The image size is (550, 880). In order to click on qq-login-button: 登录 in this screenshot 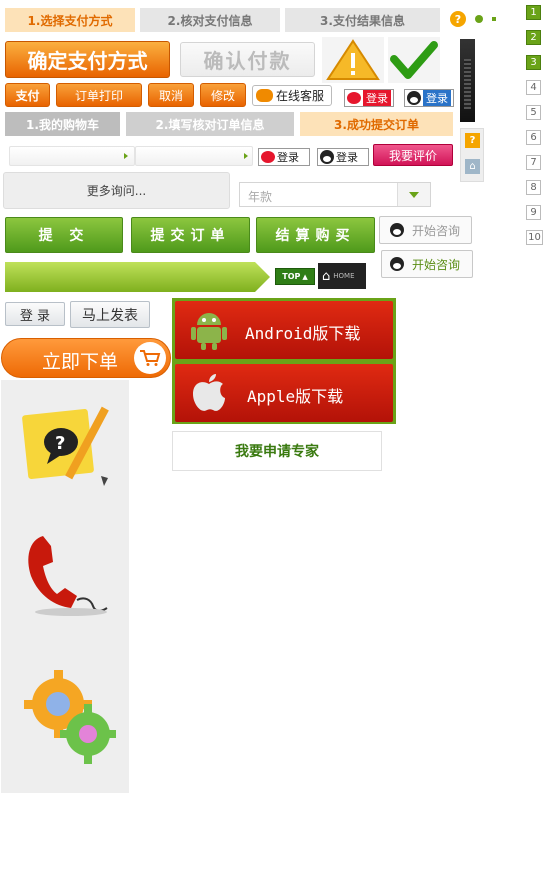, I will do `click(429, 98)`.